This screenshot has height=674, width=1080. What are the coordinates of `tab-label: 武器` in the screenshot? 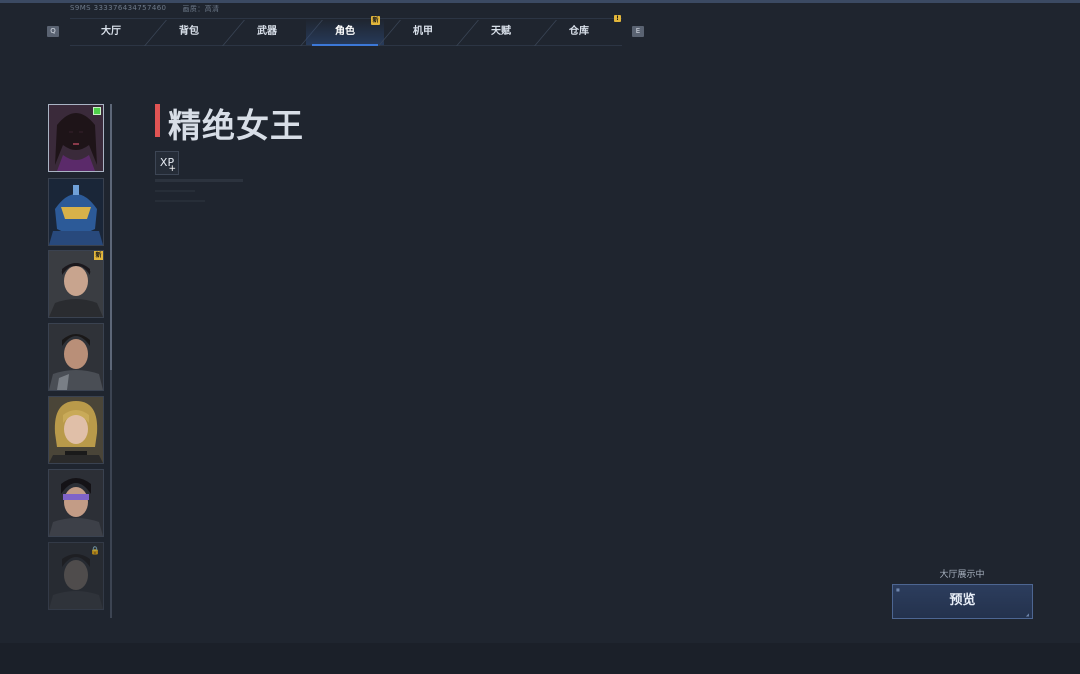 It's located at (267, 31).